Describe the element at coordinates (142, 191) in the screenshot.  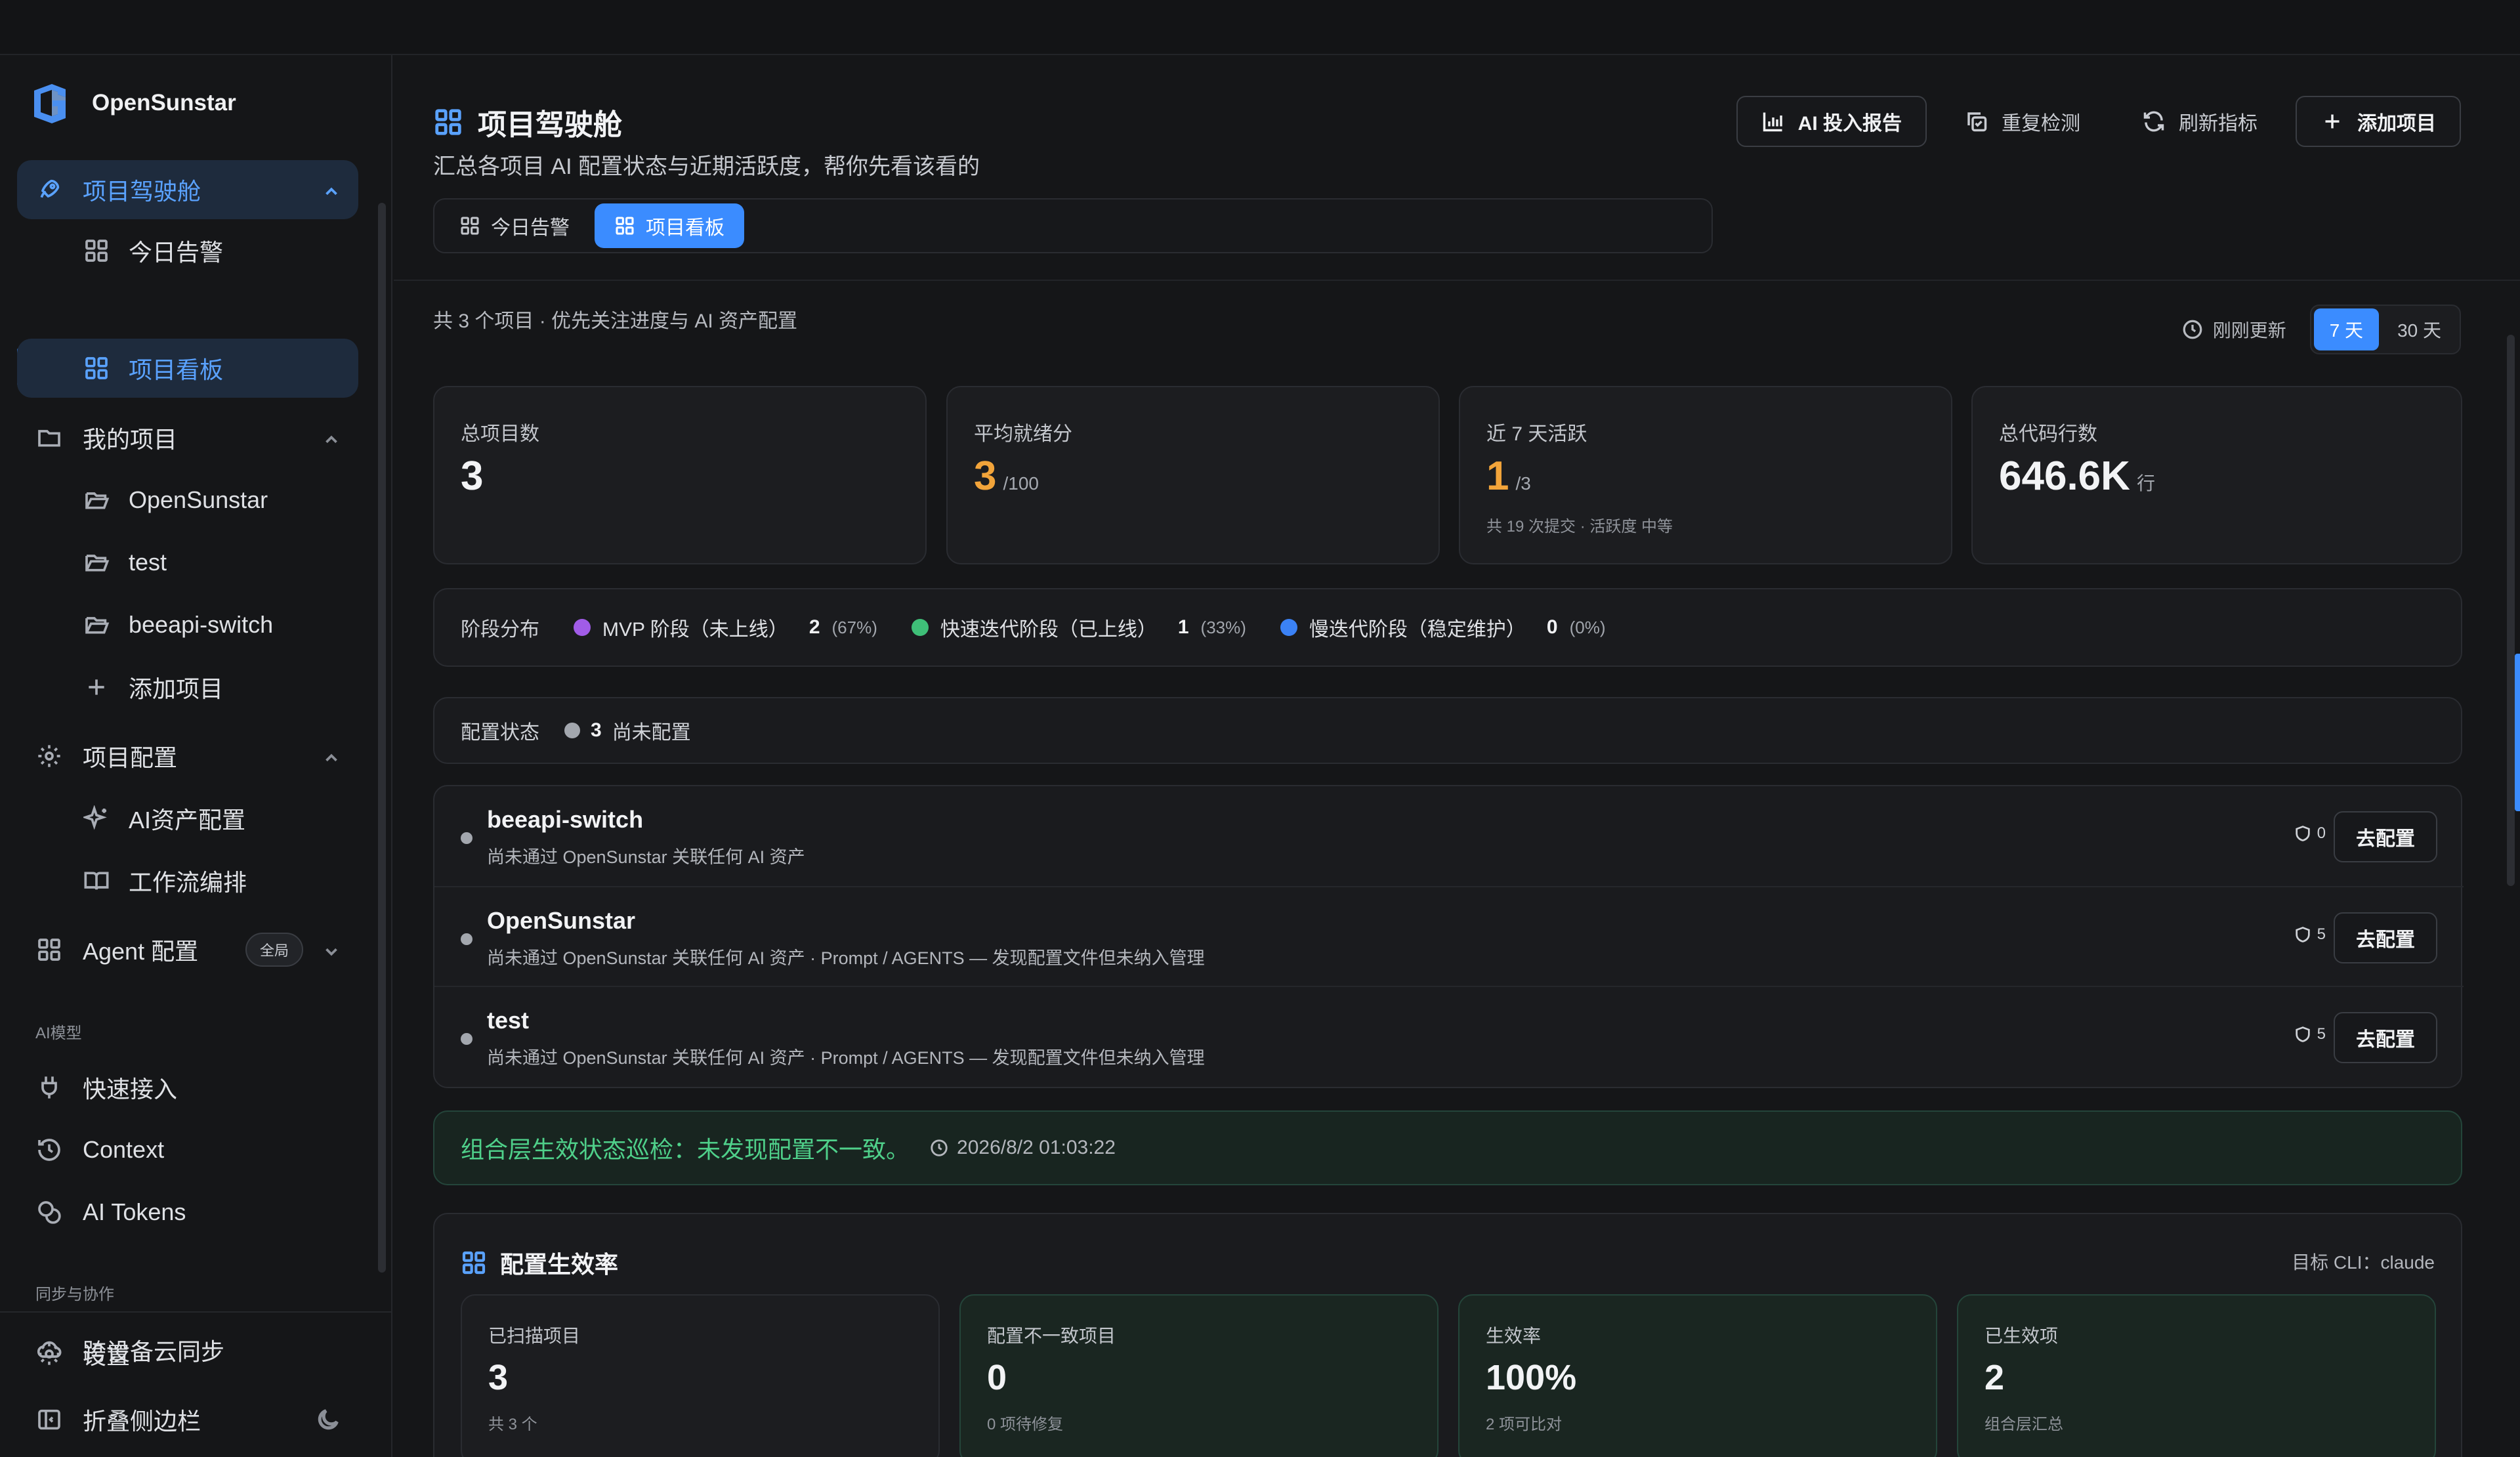
I see `sidebar-group-label: 项目驾驶舱` at that location.